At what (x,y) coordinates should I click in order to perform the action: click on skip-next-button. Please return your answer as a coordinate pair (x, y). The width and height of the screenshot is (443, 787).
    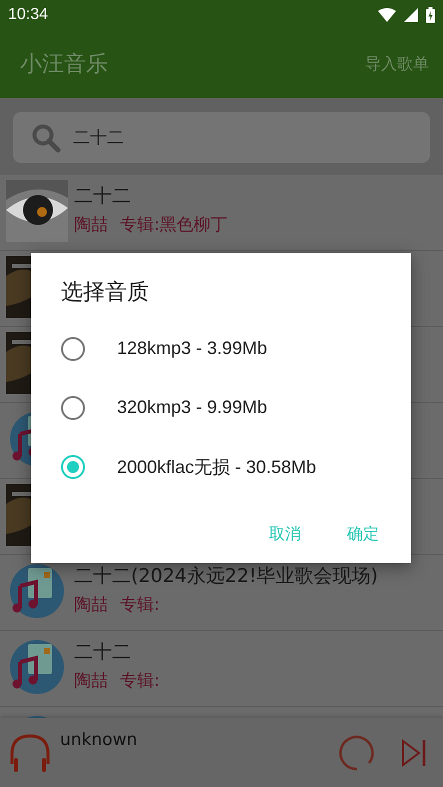
    Looking at the image, I should click on (414, 753).